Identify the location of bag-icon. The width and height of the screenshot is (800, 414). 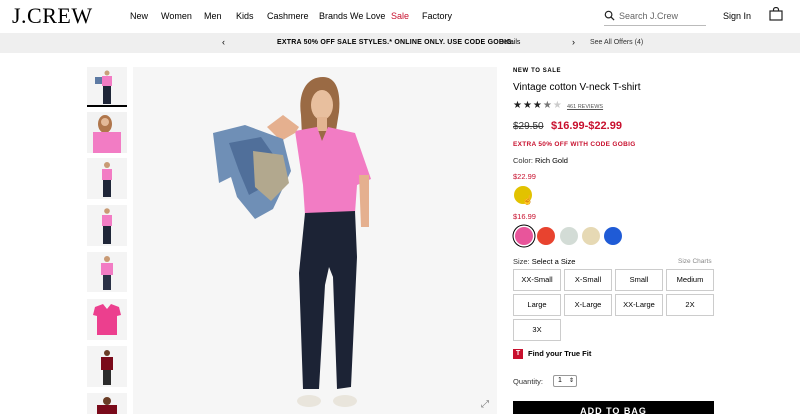
(776, 14).